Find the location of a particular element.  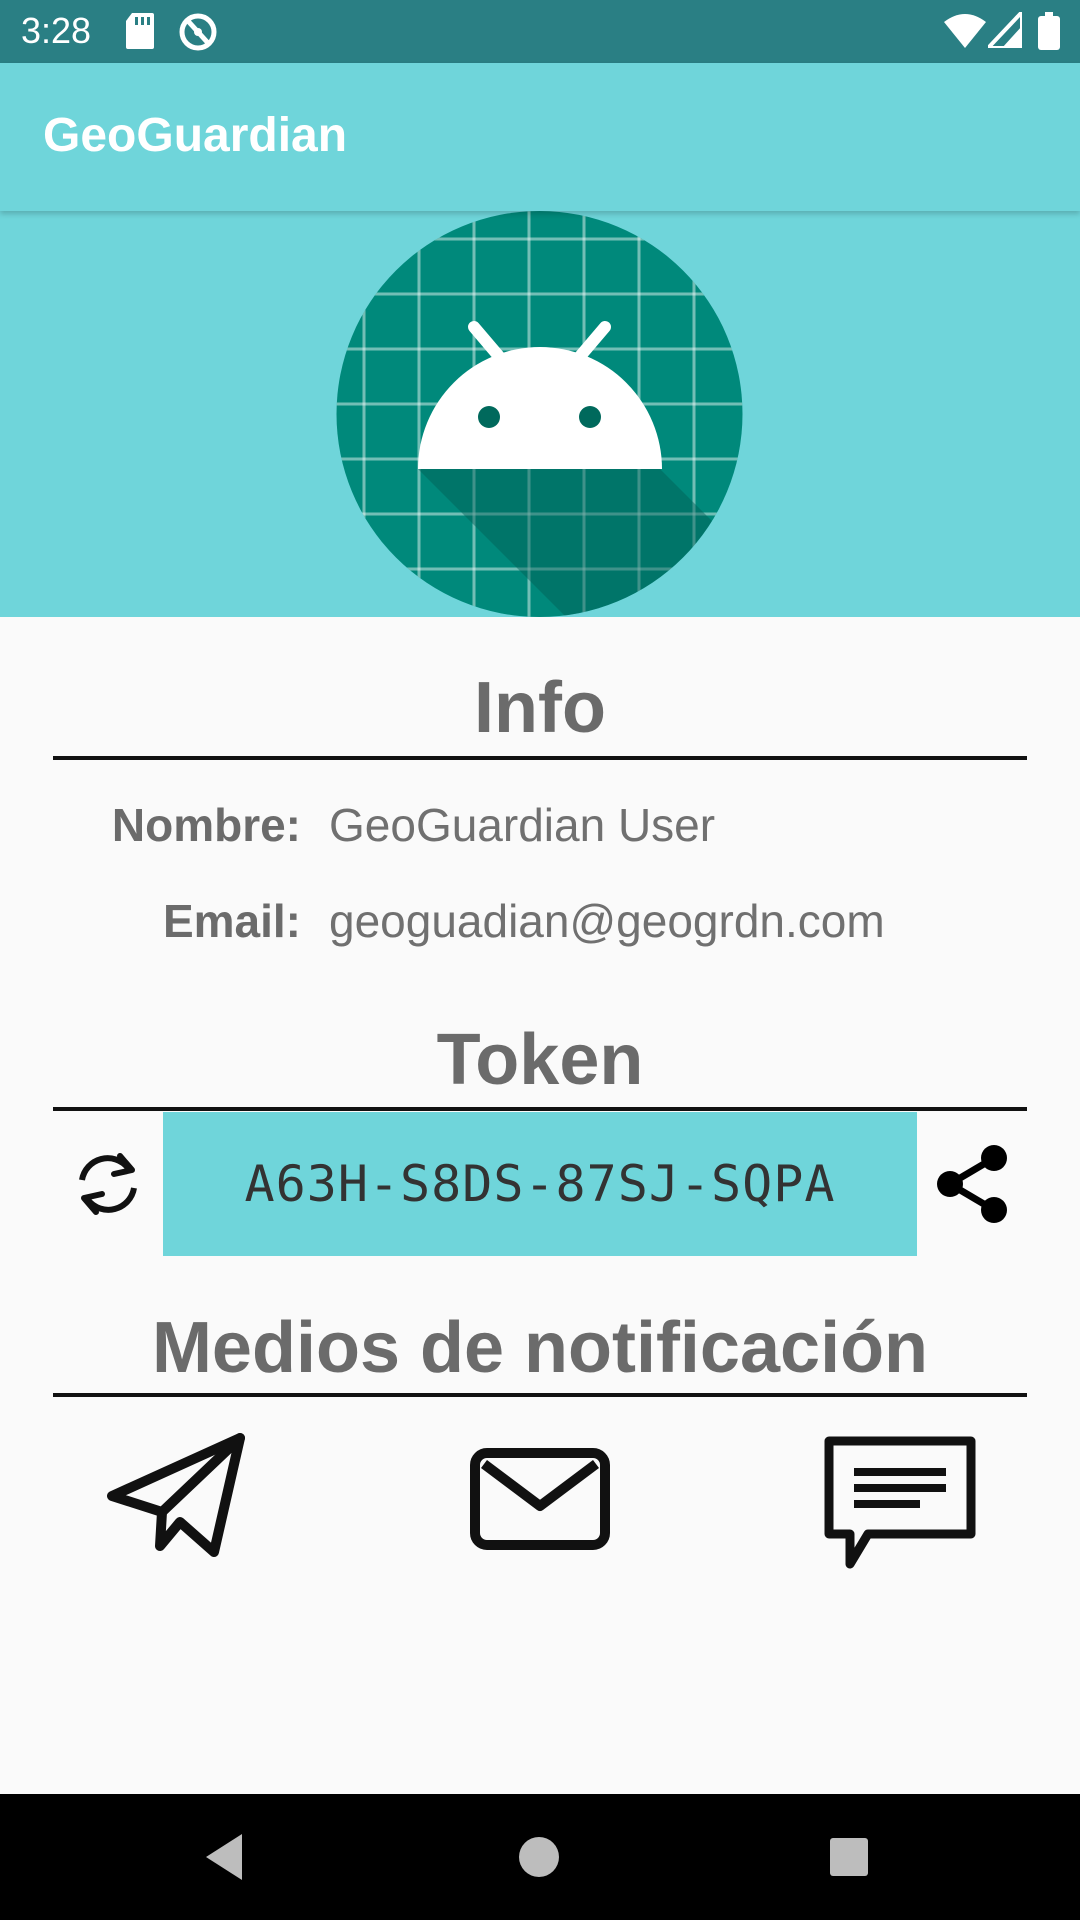

name-label: Nombre: is located at coordinates (206, 825).